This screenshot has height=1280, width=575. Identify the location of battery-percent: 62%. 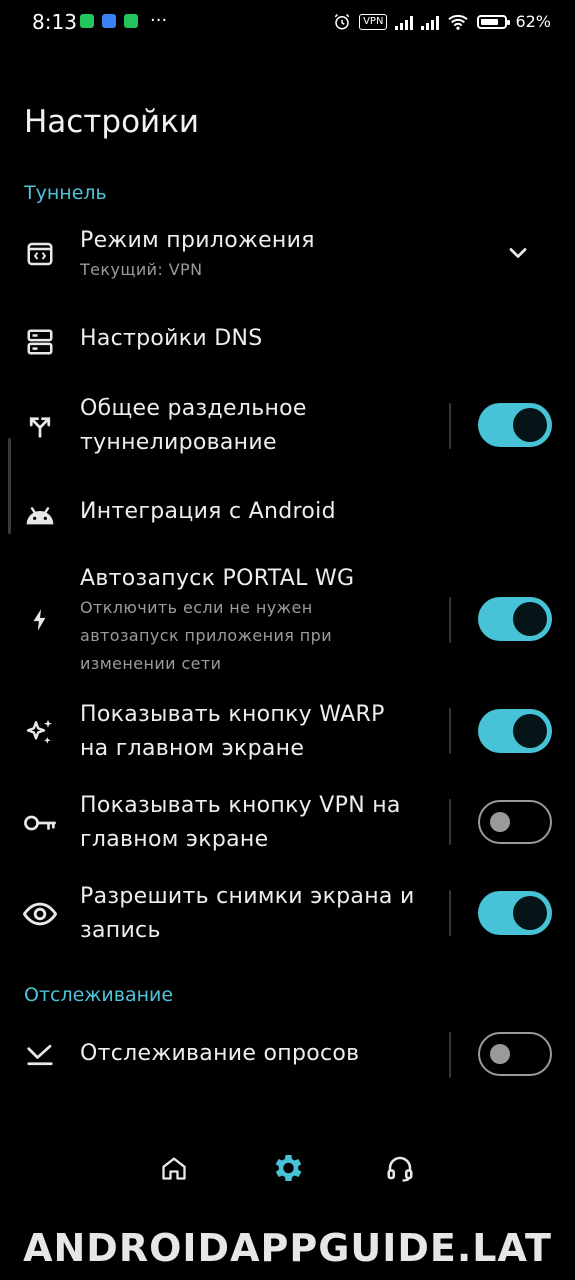
(533, 21).